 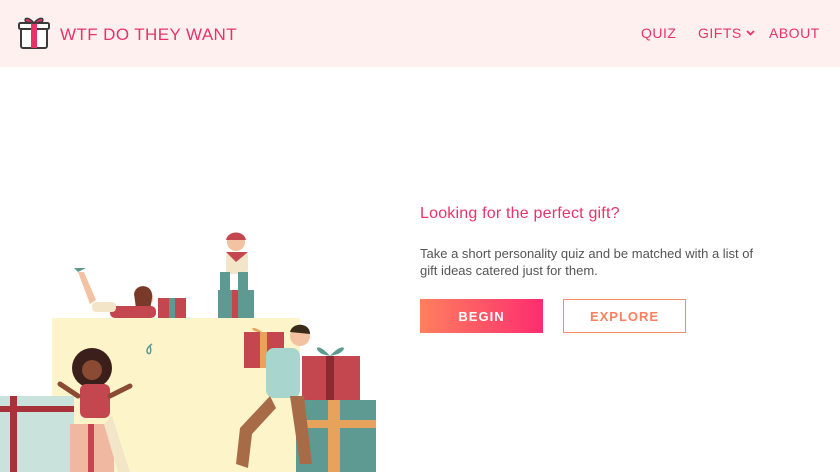 What do you see at coordinates (420, 33) in the screenshot?
I see `top-navbar: WTF DO THEY WANT QUIZ GIFTS ABOUT` at bounding box center [420, 33].